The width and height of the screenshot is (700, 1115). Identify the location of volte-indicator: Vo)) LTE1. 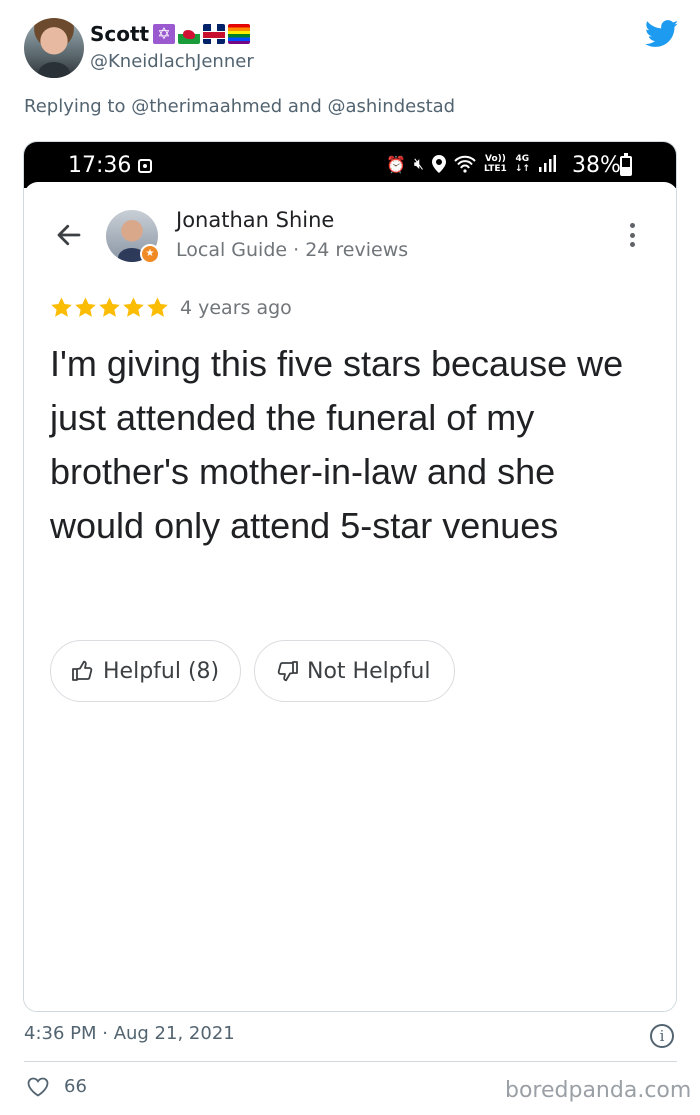
(495, 164).